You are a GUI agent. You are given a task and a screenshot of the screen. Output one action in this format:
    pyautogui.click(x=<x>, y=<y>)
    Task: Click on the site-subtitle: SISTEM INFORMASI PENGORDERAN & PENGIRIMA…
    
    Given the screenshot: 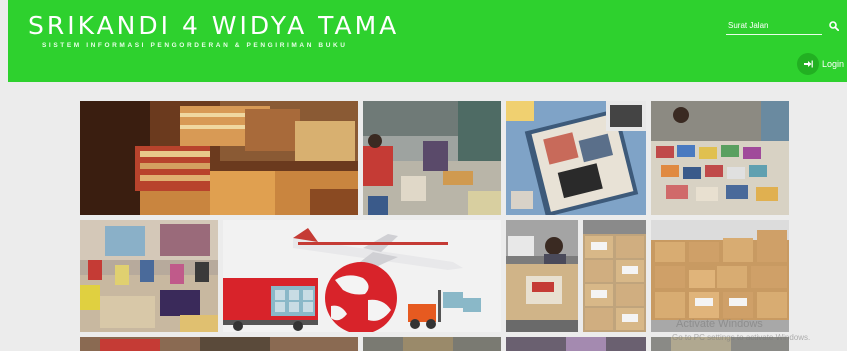 What is the action you would take?
    pyautogui.click(x=195, y=45)
    